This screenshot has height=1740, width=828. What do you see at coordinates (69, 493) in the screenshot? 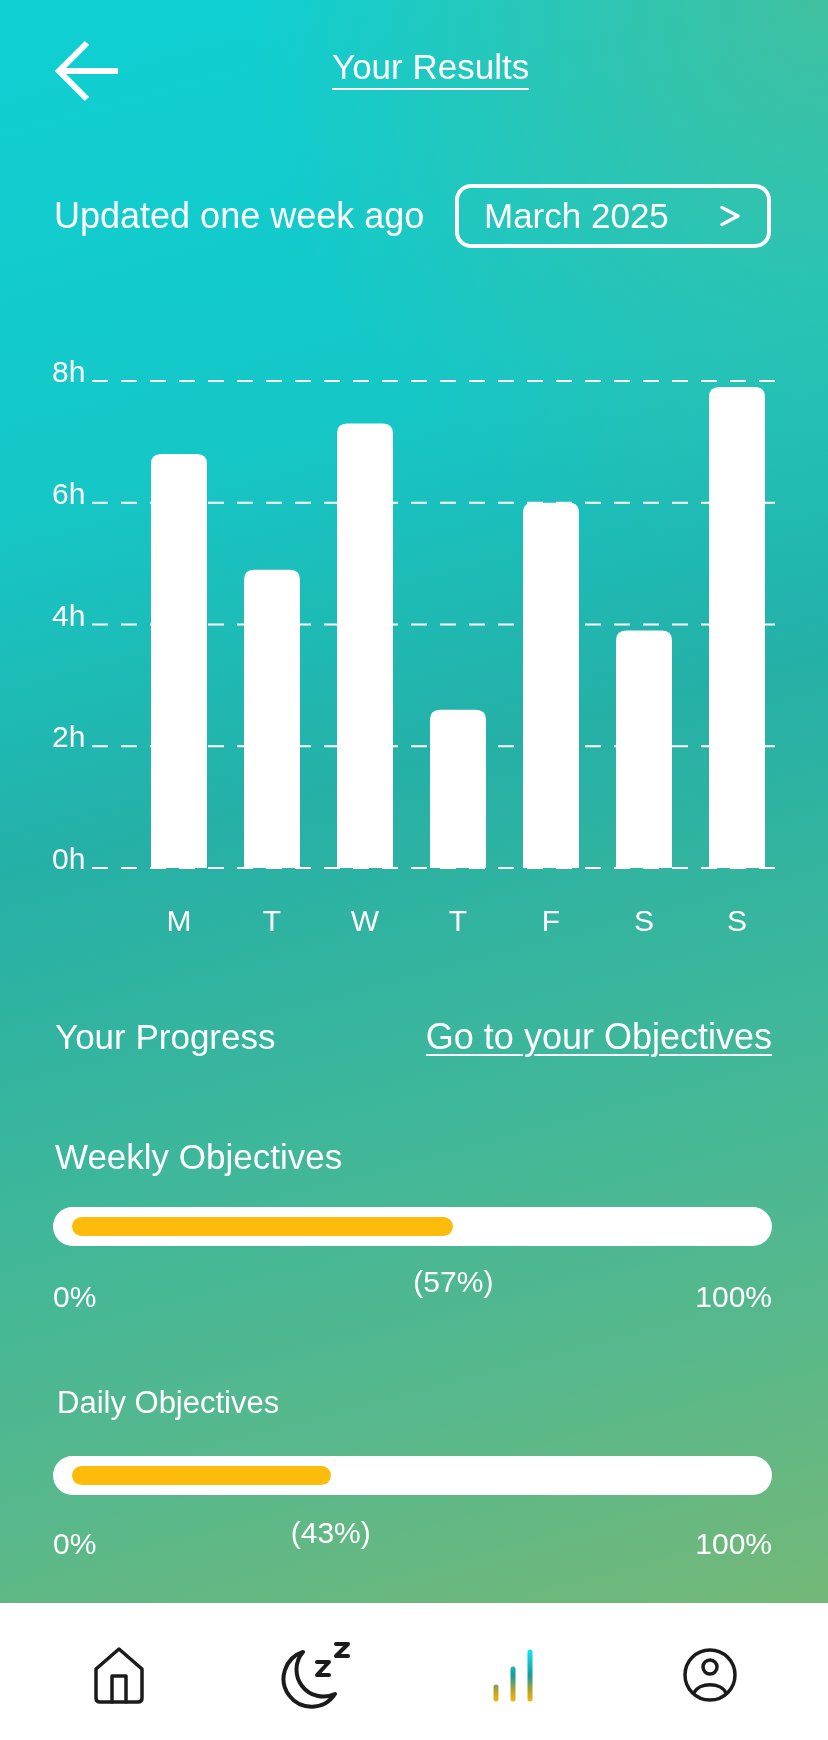
I see `axis-label: 6h` at bounding box center [69, 493].